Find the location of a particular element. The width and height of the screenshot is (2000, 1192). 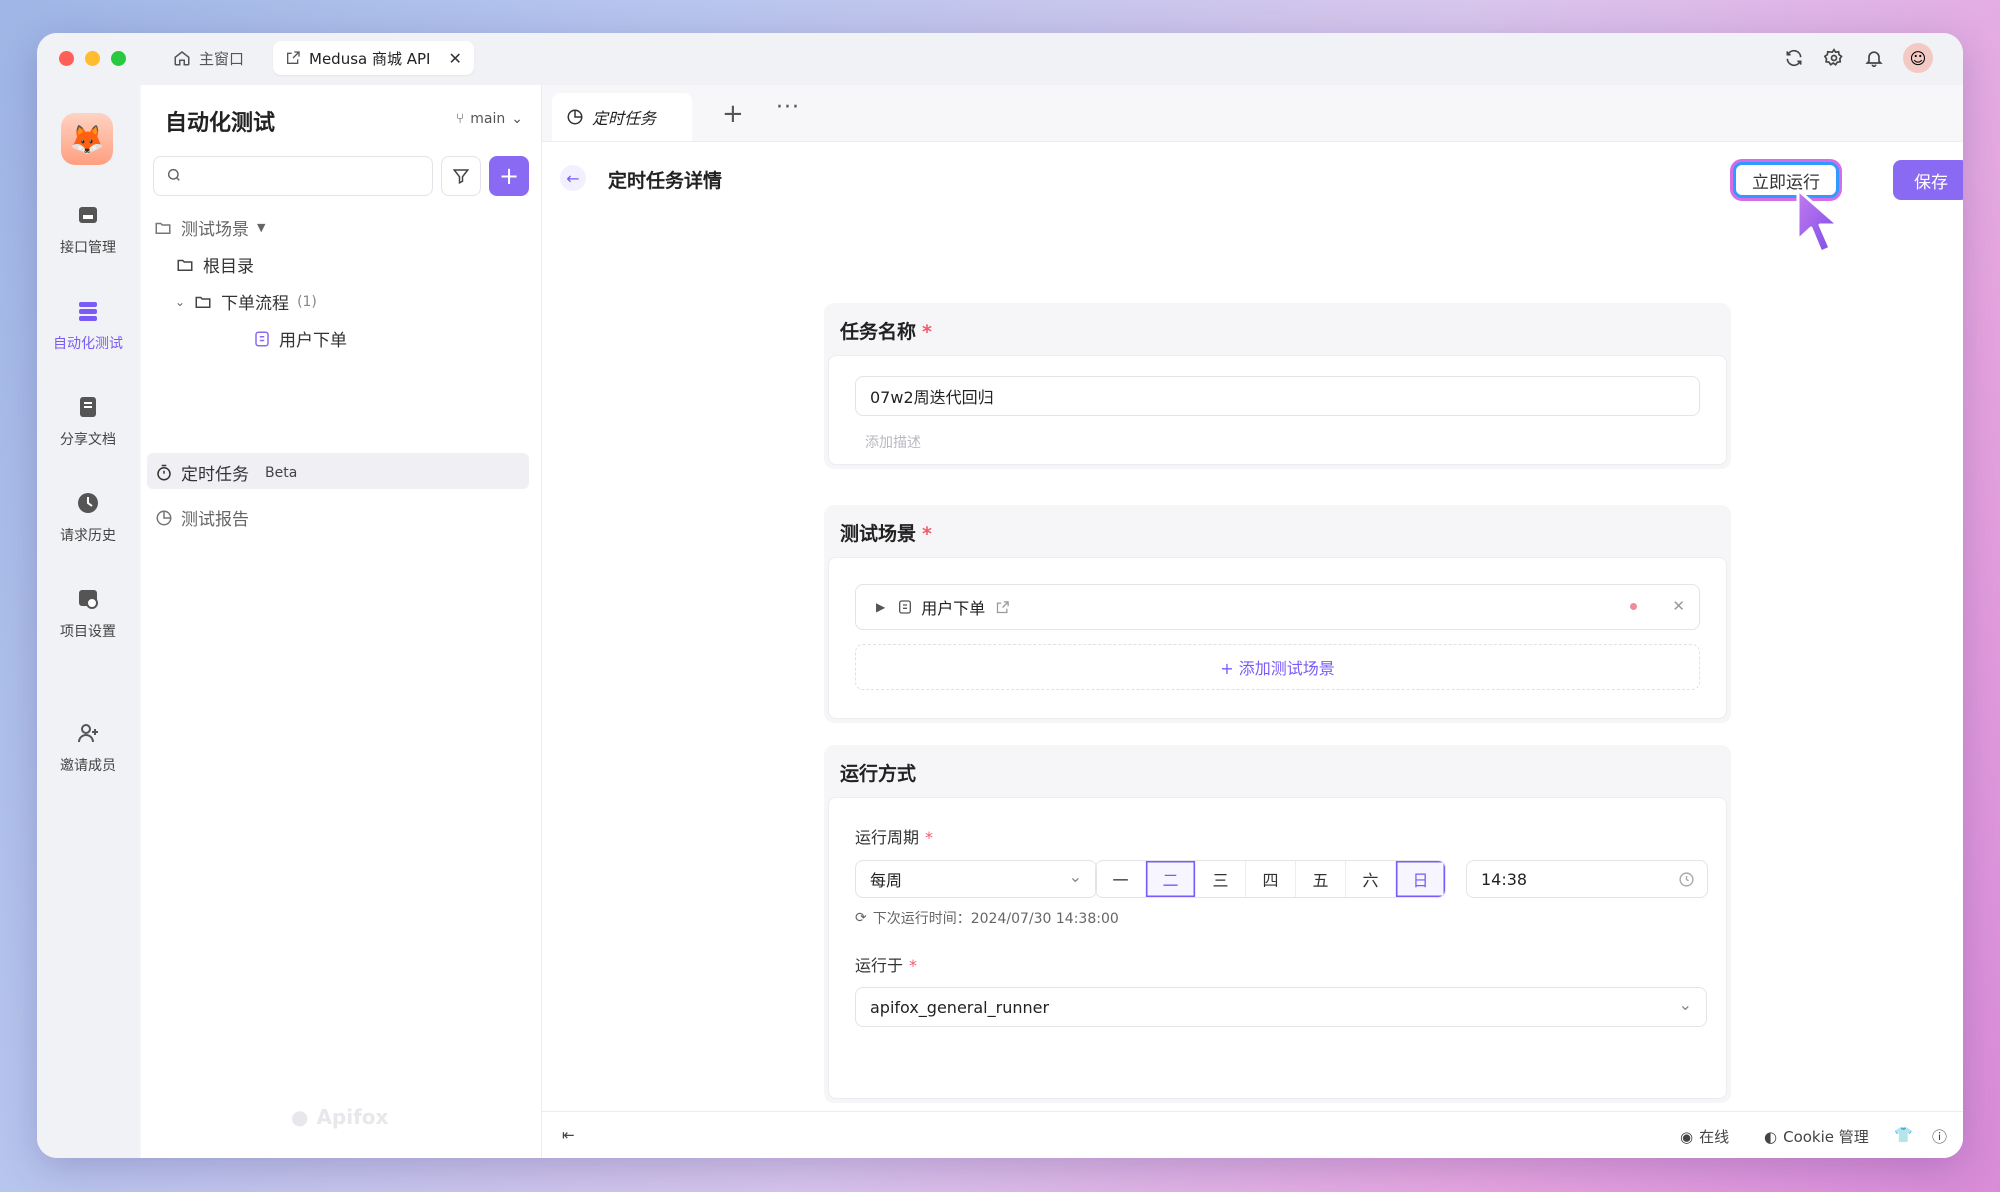

nav-item-api-management: 接口管理 is located at coordinates (88, 230).